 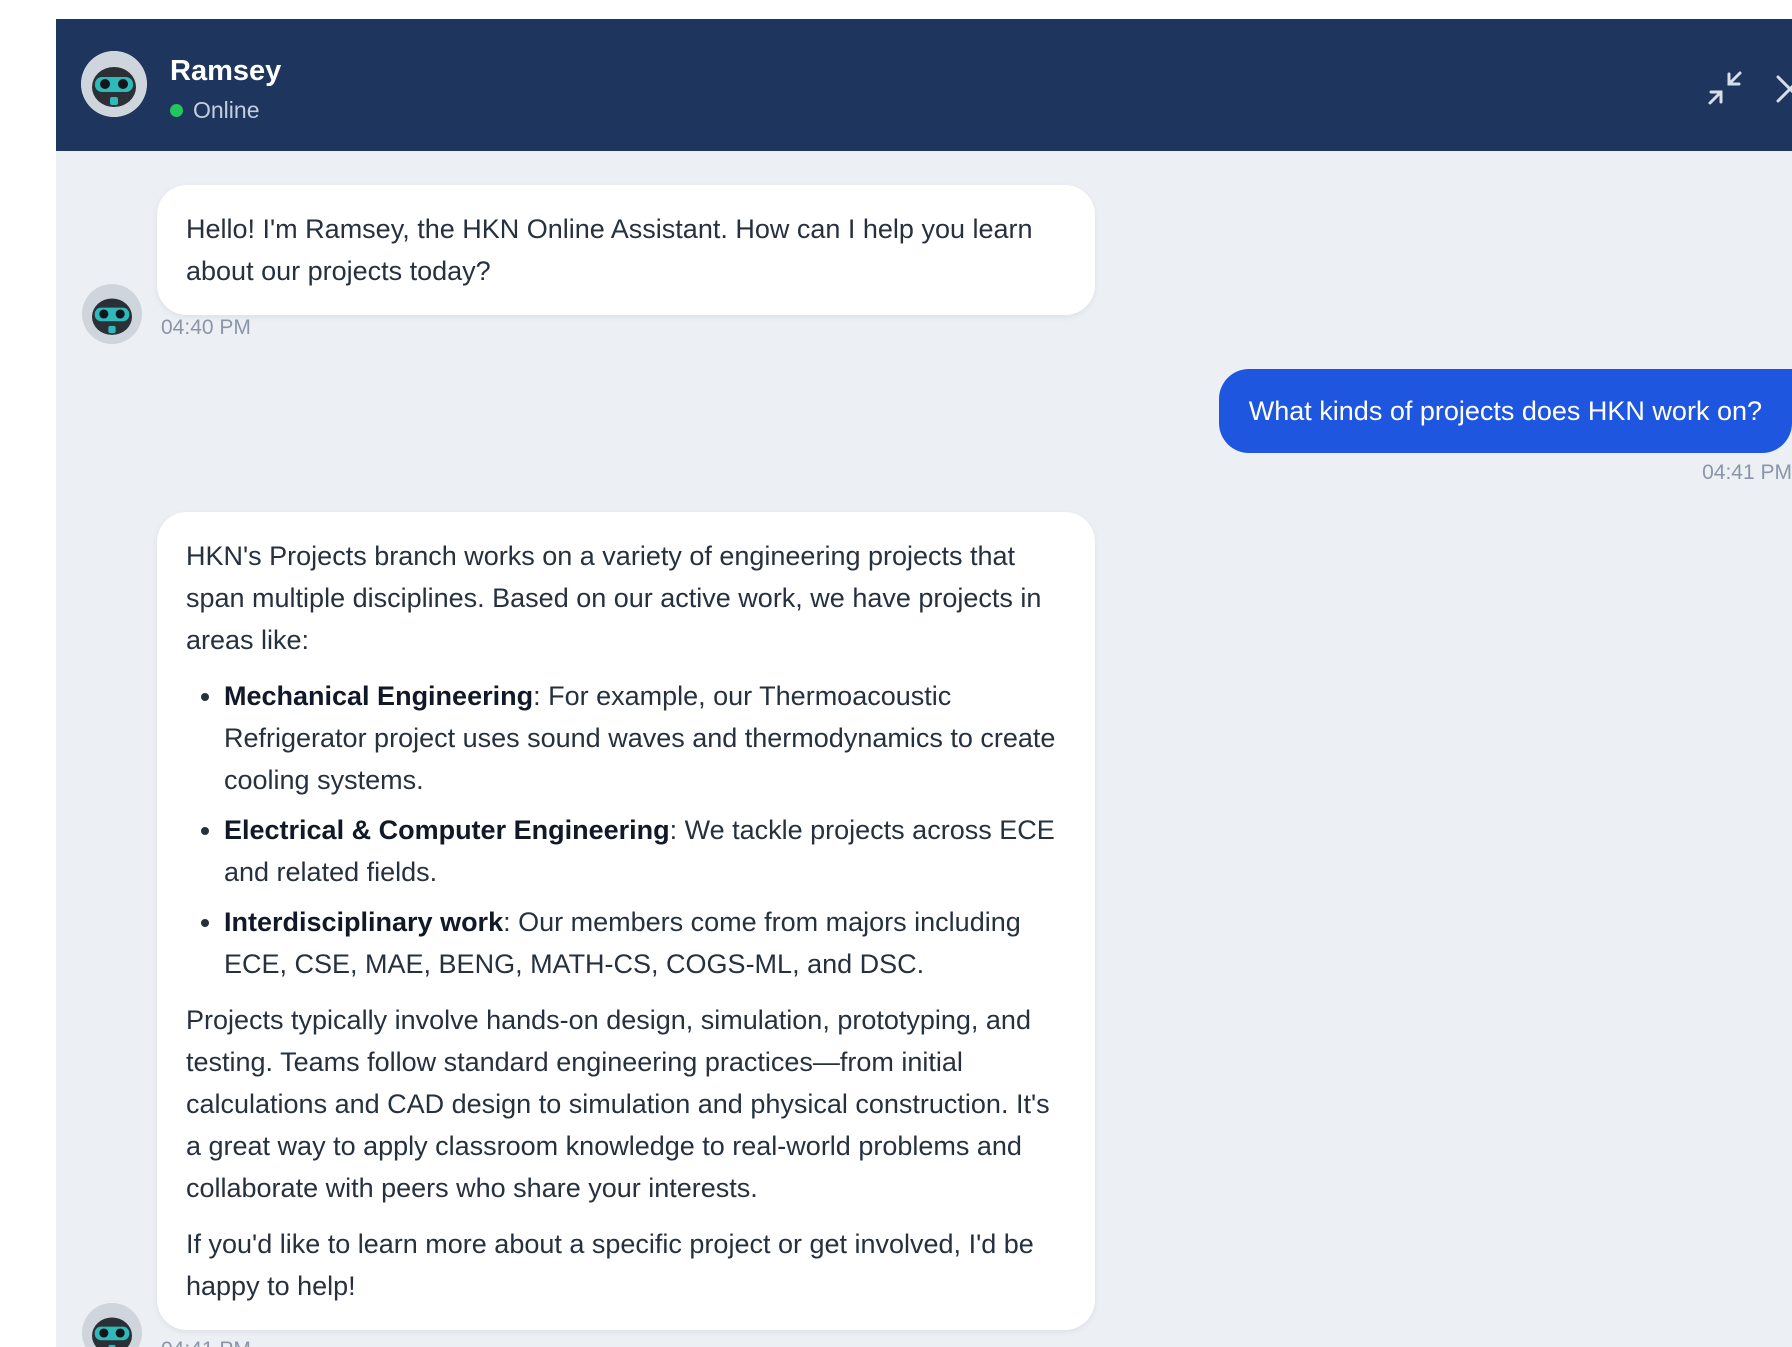 I want to click on message-timestamp: 04:40 PM, so click(x=206, y=327).